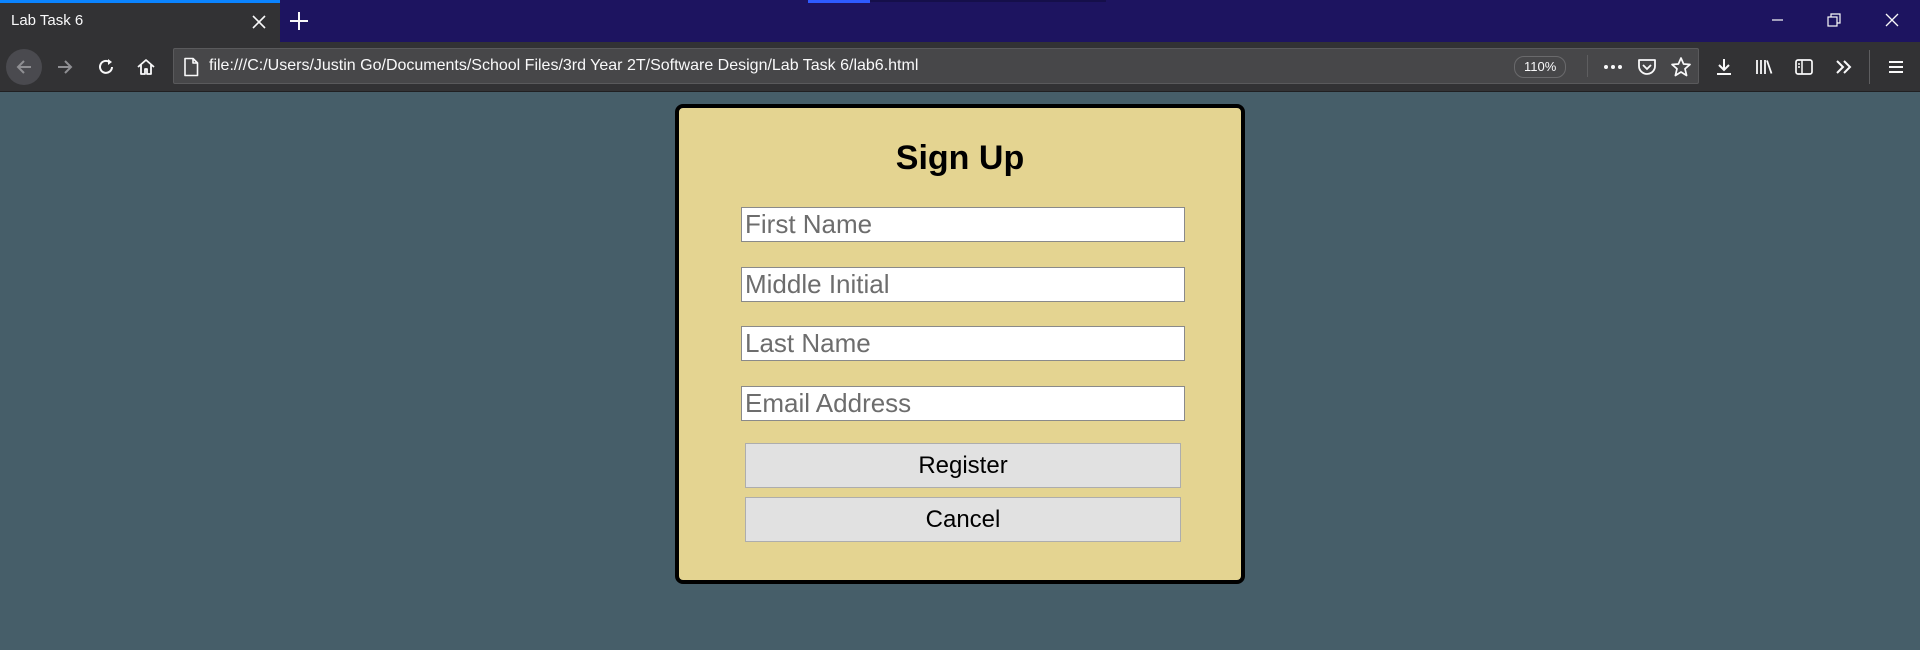  I want to click on reload-button, so click(106, 67).